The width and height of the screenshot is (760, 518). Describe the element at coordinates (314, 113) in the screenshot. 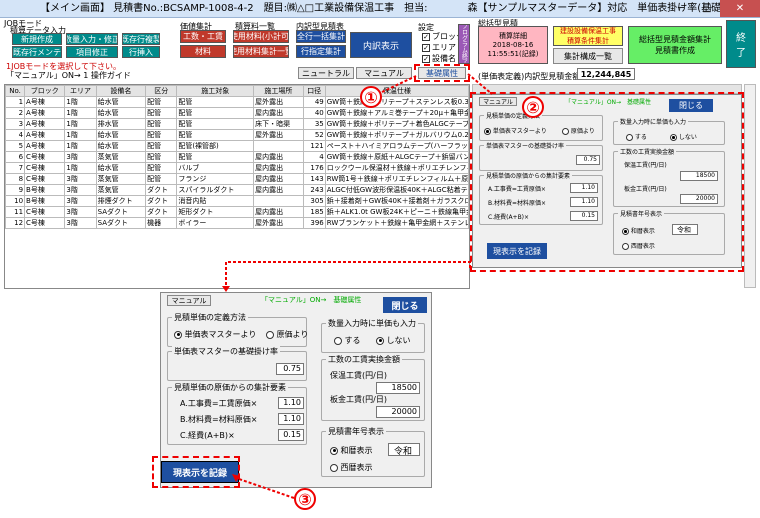

I see `table-cell: 40` at that location.